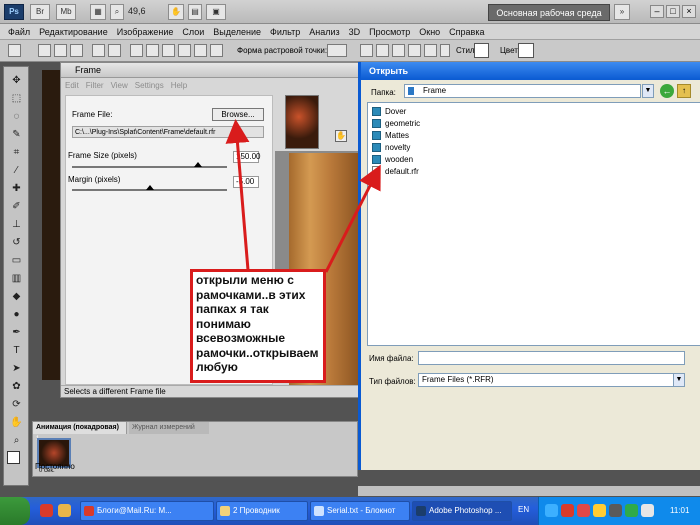 This screenshot has width=700, height=525. I want to click on screen-mode-icon: ▣, so click(216, 12).